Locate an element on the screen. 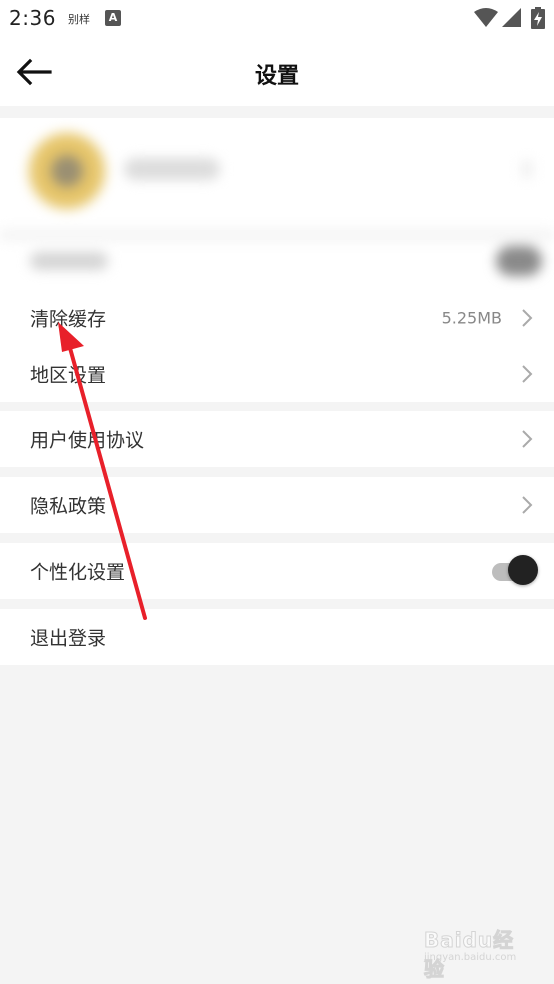  user-agreement-label: 用户使用协议 is located at coordinates (87, 440).